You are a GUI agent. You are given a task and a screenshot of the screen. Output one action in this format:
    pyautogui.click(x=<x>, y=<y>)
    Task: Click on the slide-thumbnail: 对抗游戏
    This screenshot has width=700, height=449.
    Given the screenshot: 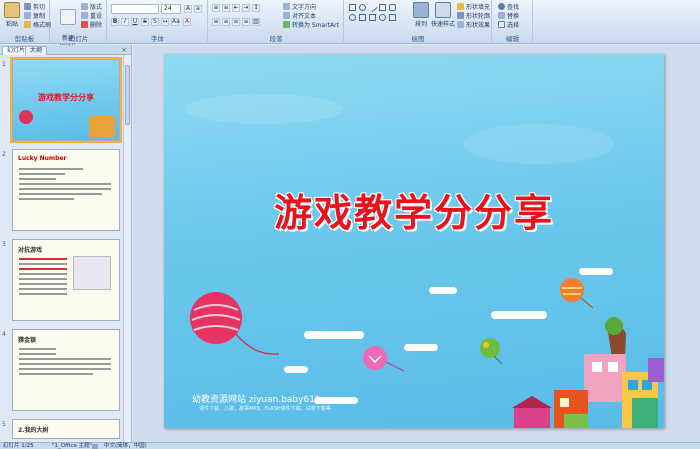 What is the action you would take?
    pyautogui.click(x=66, y=280)
    